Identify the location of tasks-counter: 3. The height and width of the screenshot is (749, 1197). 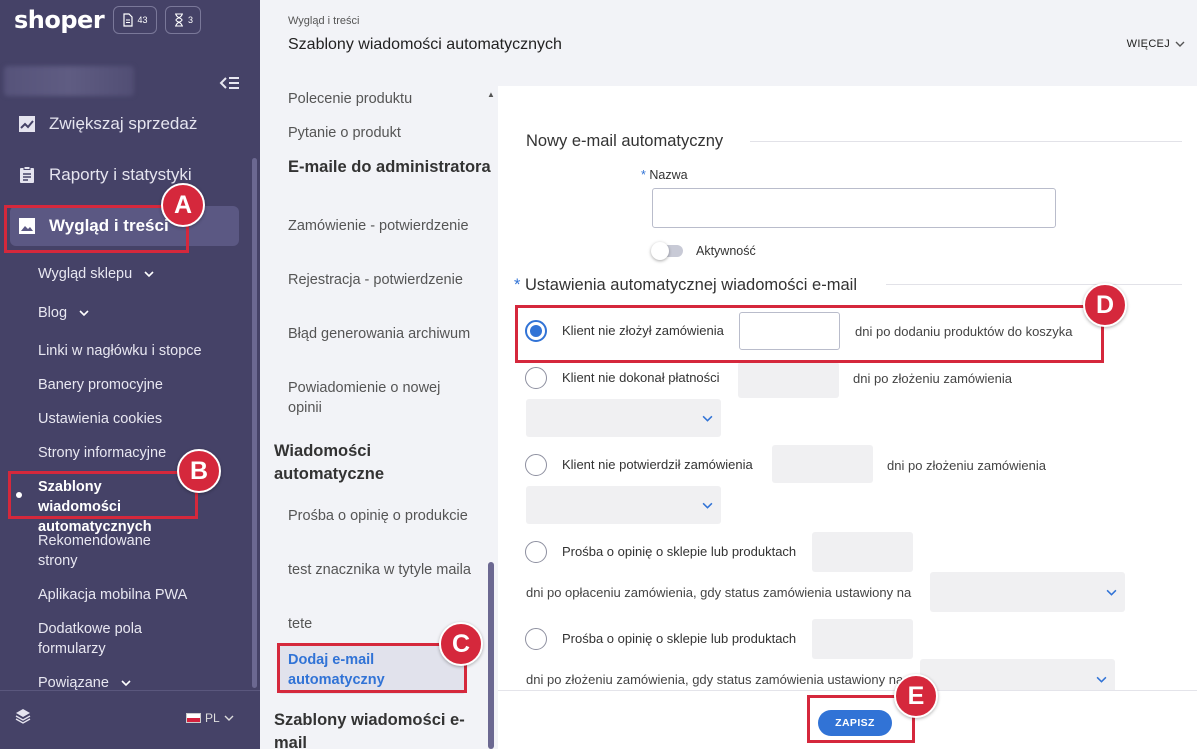
(183, 20).